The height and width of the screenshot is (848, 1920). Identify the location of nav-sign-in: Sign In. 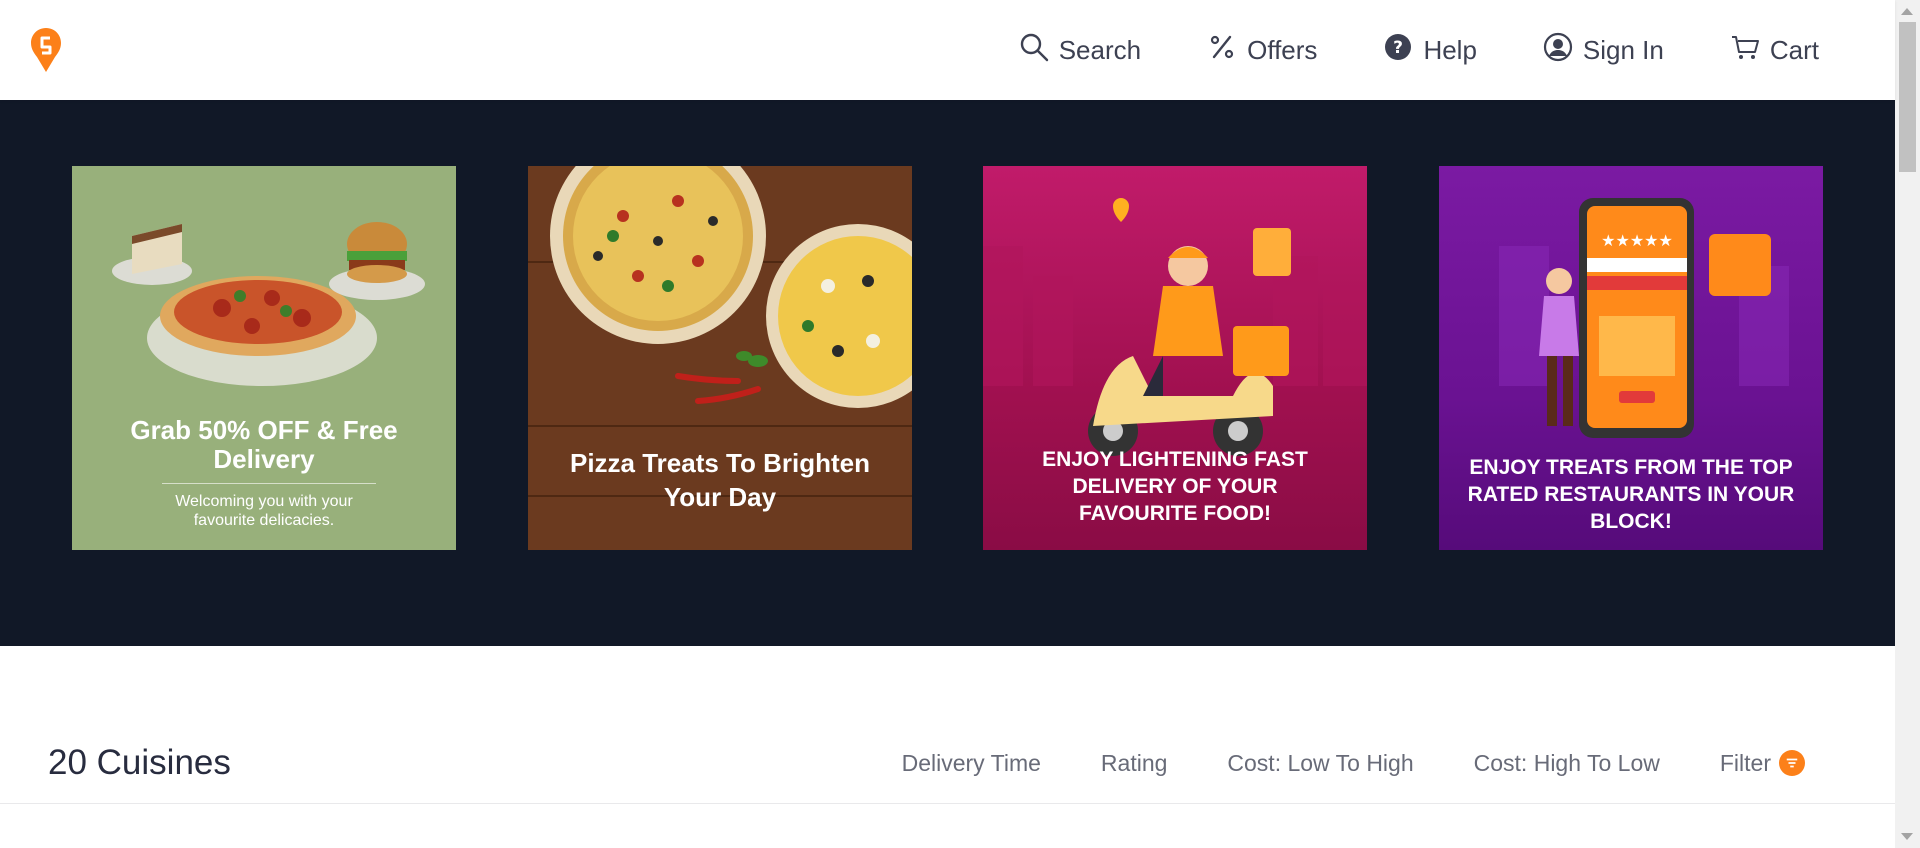
(1603, 50).